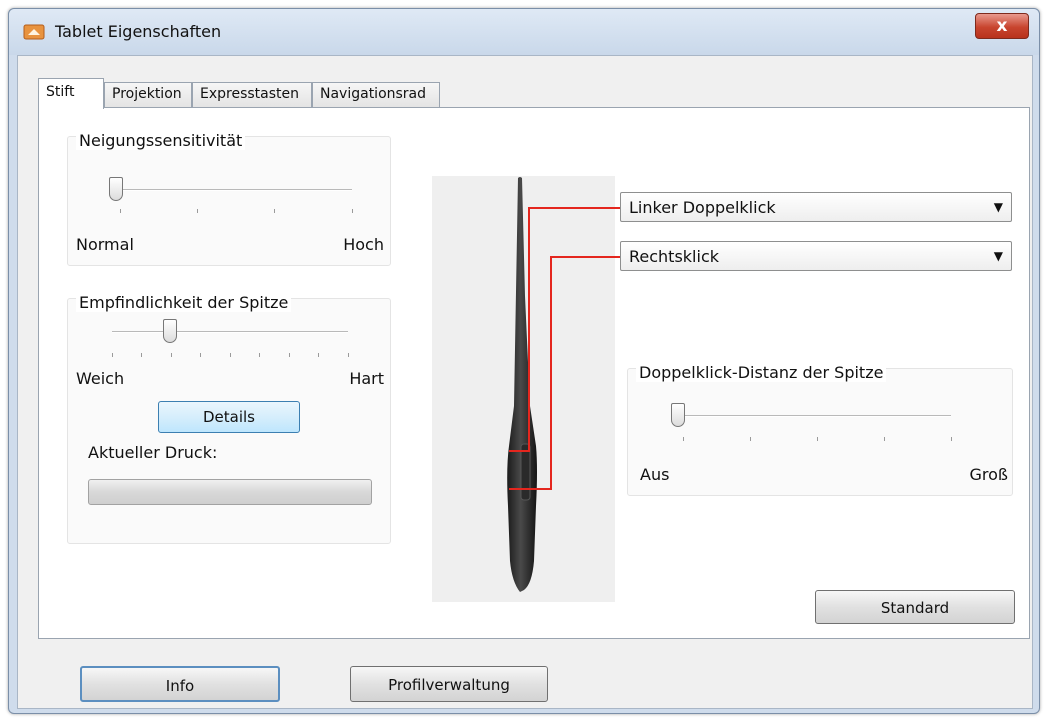 The height and width of the screenshot is (721, 1048). Describe the element at coordinates (252, 95) in the screenshot. I see `tab-expresstasten: Expresstasten` at that location.